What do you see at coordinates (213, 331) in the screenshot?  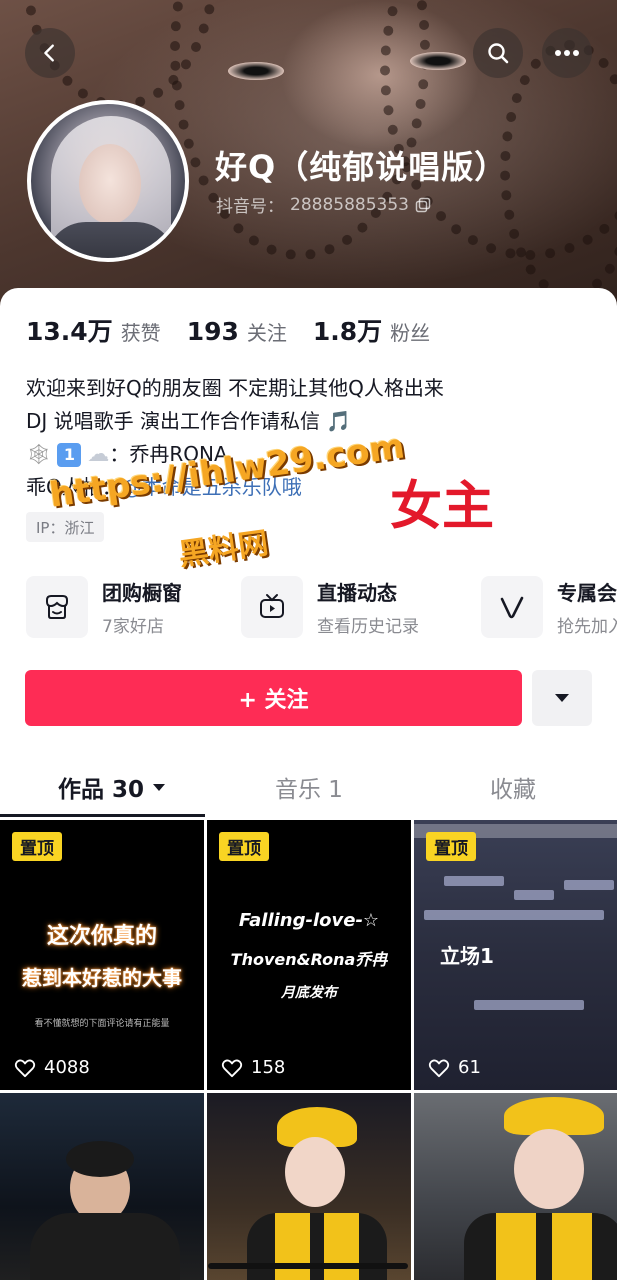 I see `following-count: 193` at bounding box center [213, 331].